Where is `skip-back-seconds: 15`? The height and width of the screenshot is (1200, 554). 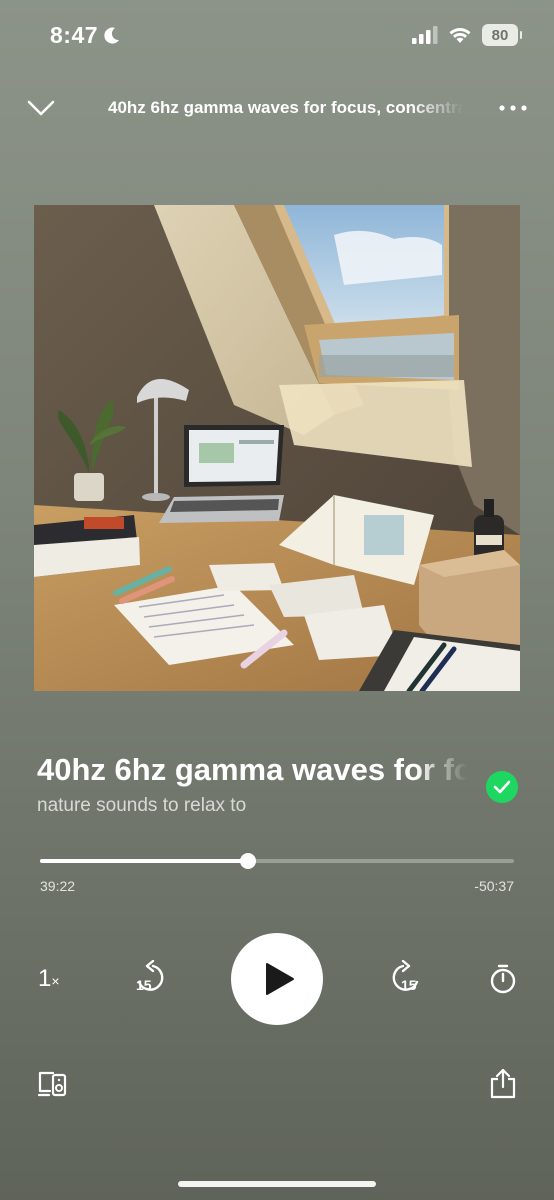
skip-back-seconds: 15 is located at coordinates (144, 985).